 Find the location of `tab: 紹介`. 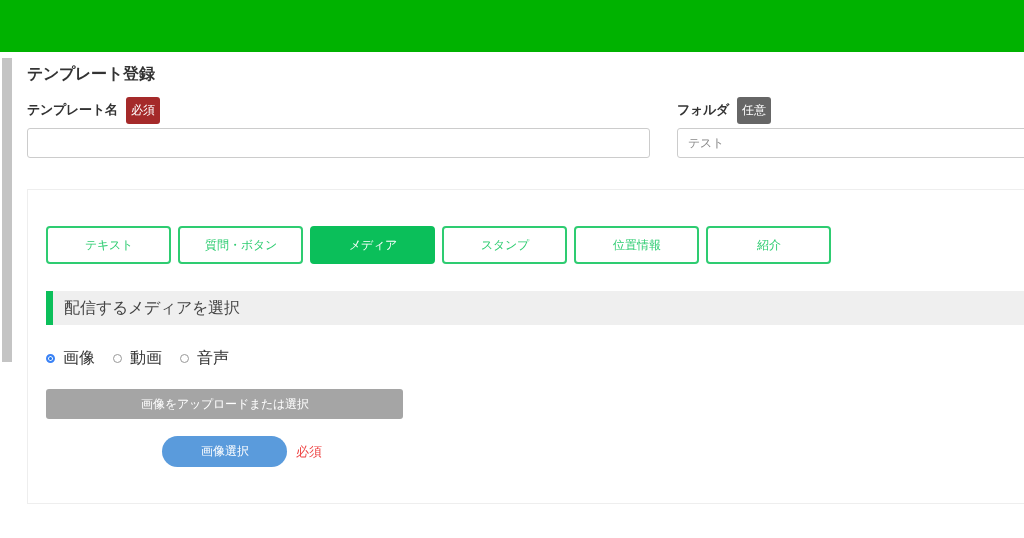

tab: 紹介 is located at coordinates (768, 245).